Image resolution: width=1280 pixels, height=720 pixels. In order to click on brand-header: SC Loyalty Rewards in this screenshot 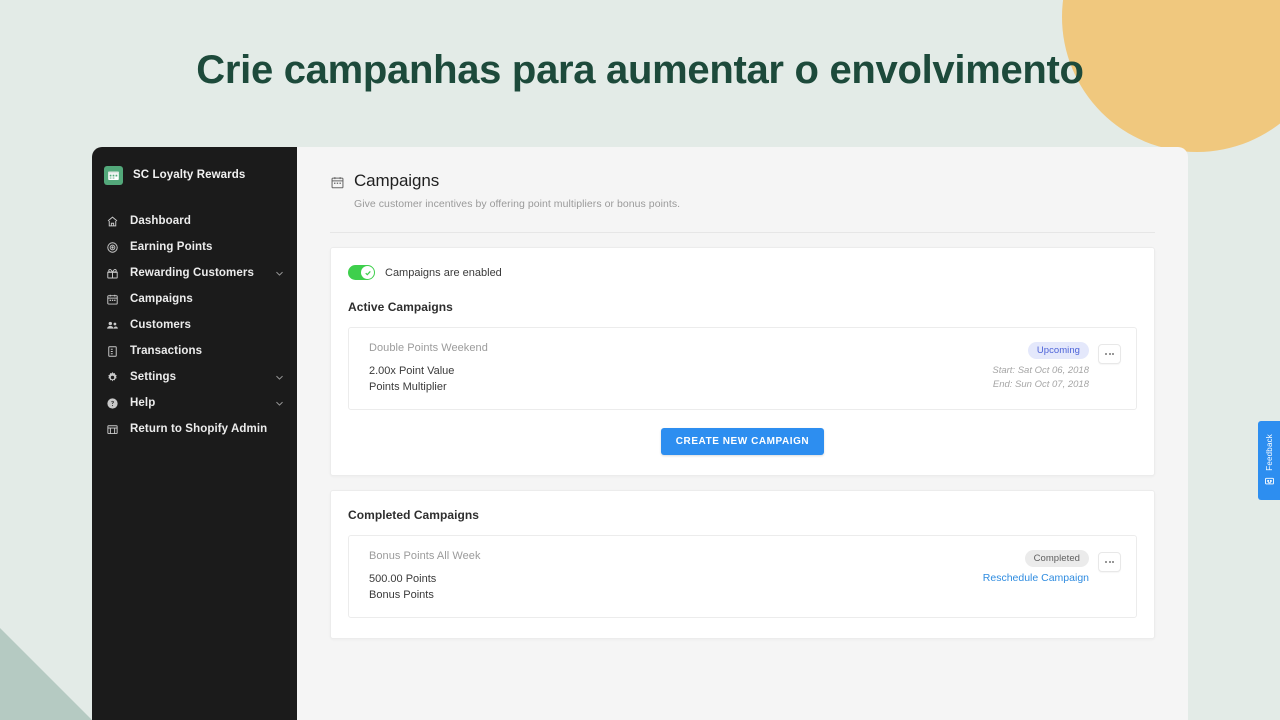, I will do `click(194, 175)`.